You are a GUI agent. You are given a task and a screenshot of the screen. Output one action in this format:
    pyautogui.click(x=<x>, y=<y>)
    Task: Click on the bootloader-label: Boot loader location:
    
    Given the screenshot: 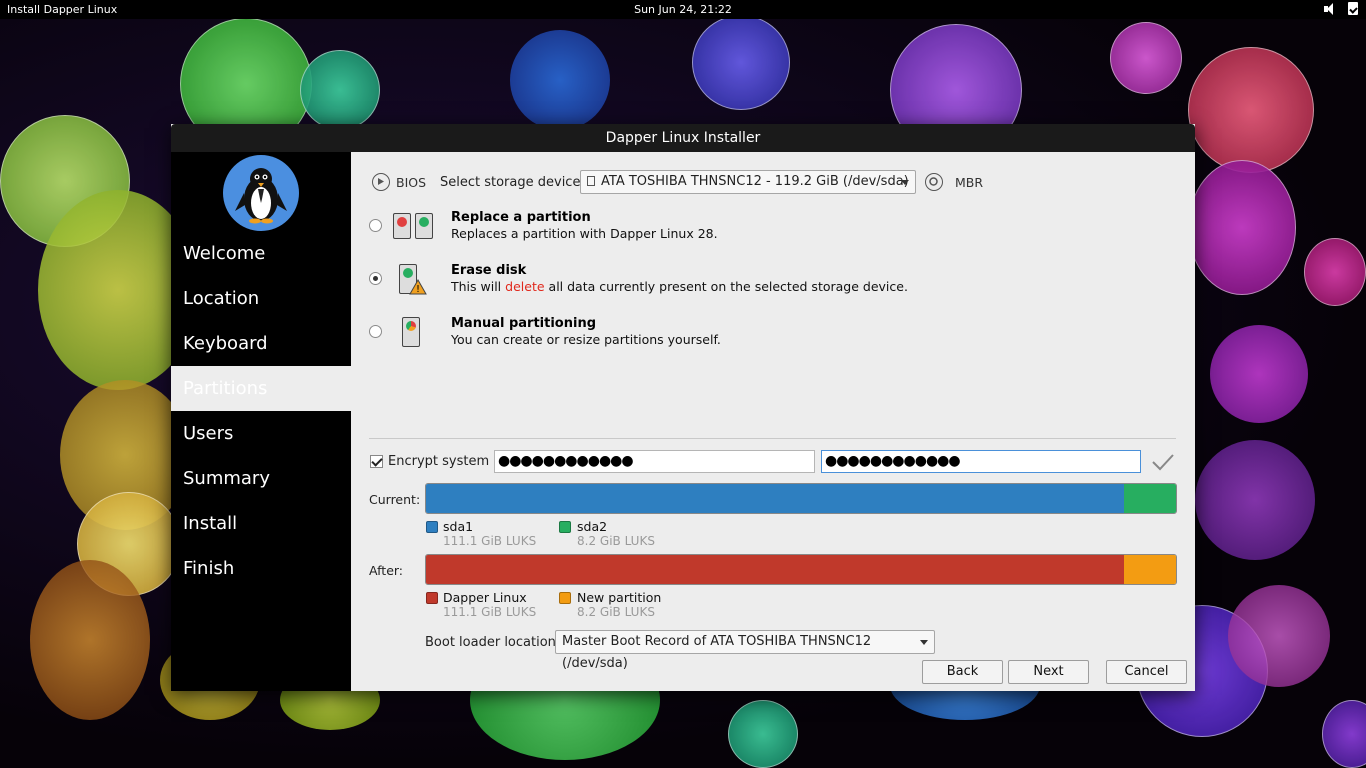 What is the action you would take?
    pyautogui.click(x=493, y=642)
    